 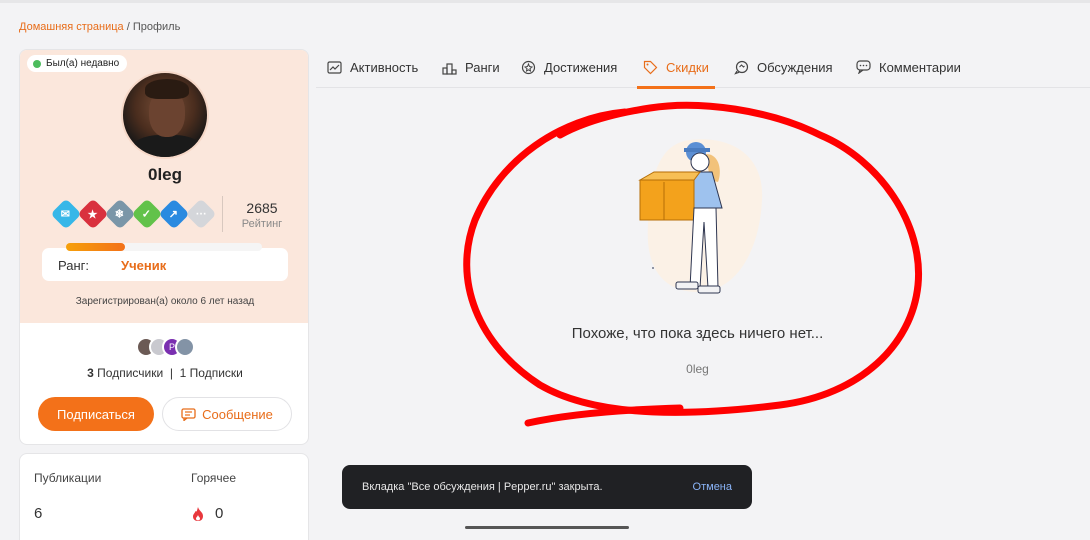 What do you see at coordinates (156, 27) in the screenshot?
I see `breadcrumb-current: Профиль` at bounding box center [156, 27].